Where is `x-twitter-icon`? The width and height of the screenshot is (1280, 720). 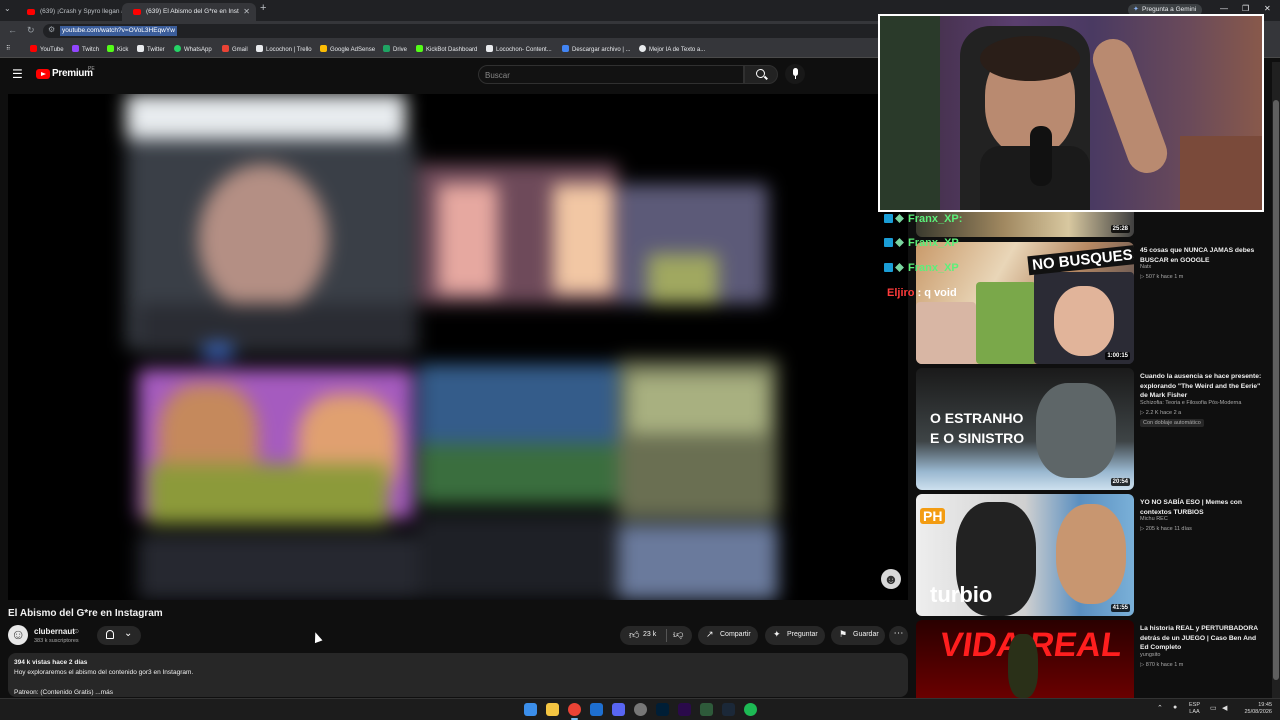 x-twitter-icon is located at coordinates (140, 48).